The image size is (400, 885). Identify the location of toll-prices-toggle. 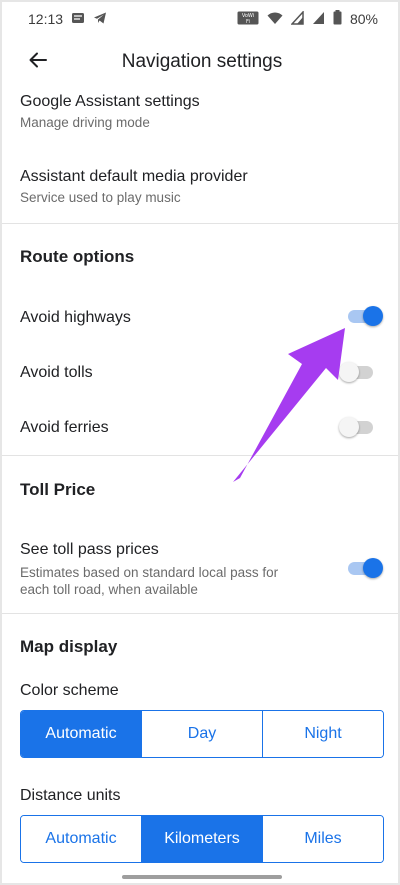
(365, 567).